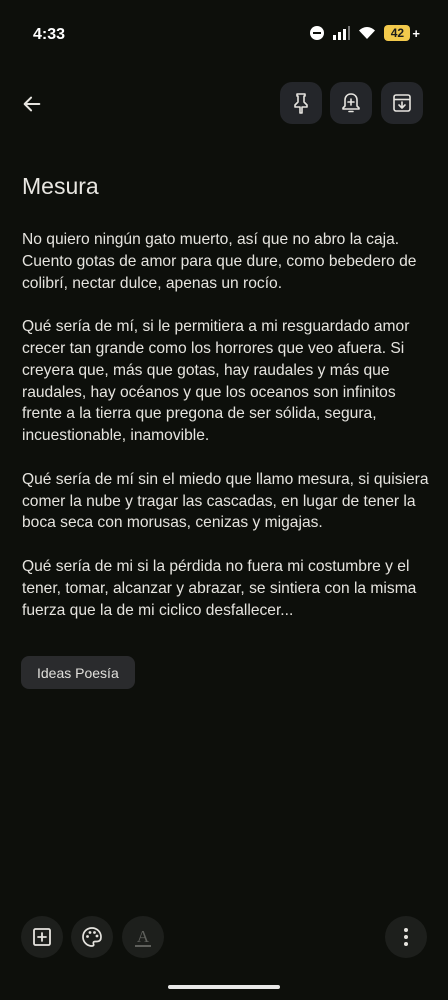 This screenshot has height=1000, width=448. Describe the element at coordinates (416, 33) in the screenshot. I see `battery-charging: +` at that location.